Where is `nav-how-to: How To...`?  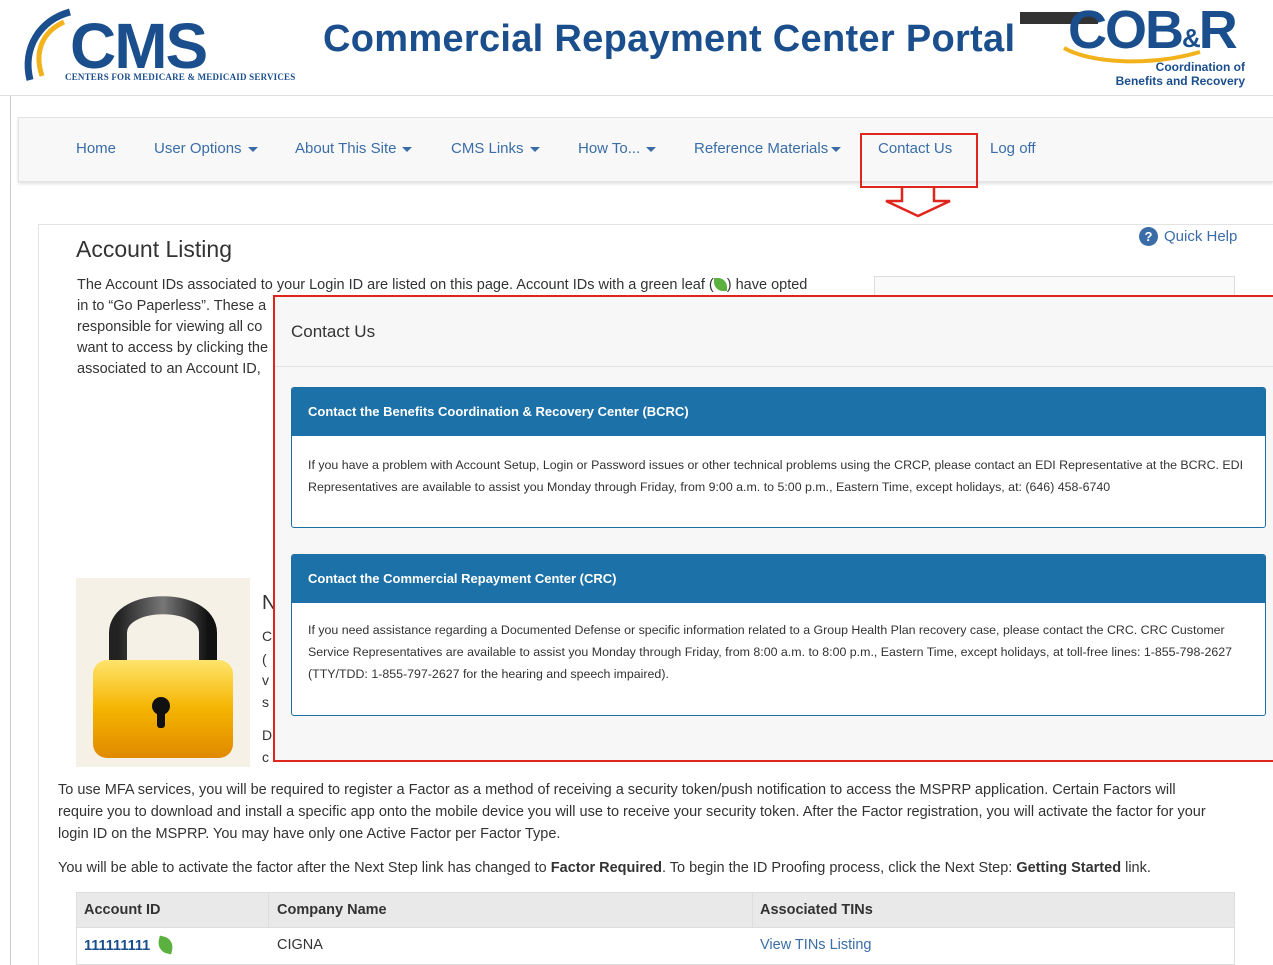 nav-how-to: How To... is located at coordinates (617, 148).